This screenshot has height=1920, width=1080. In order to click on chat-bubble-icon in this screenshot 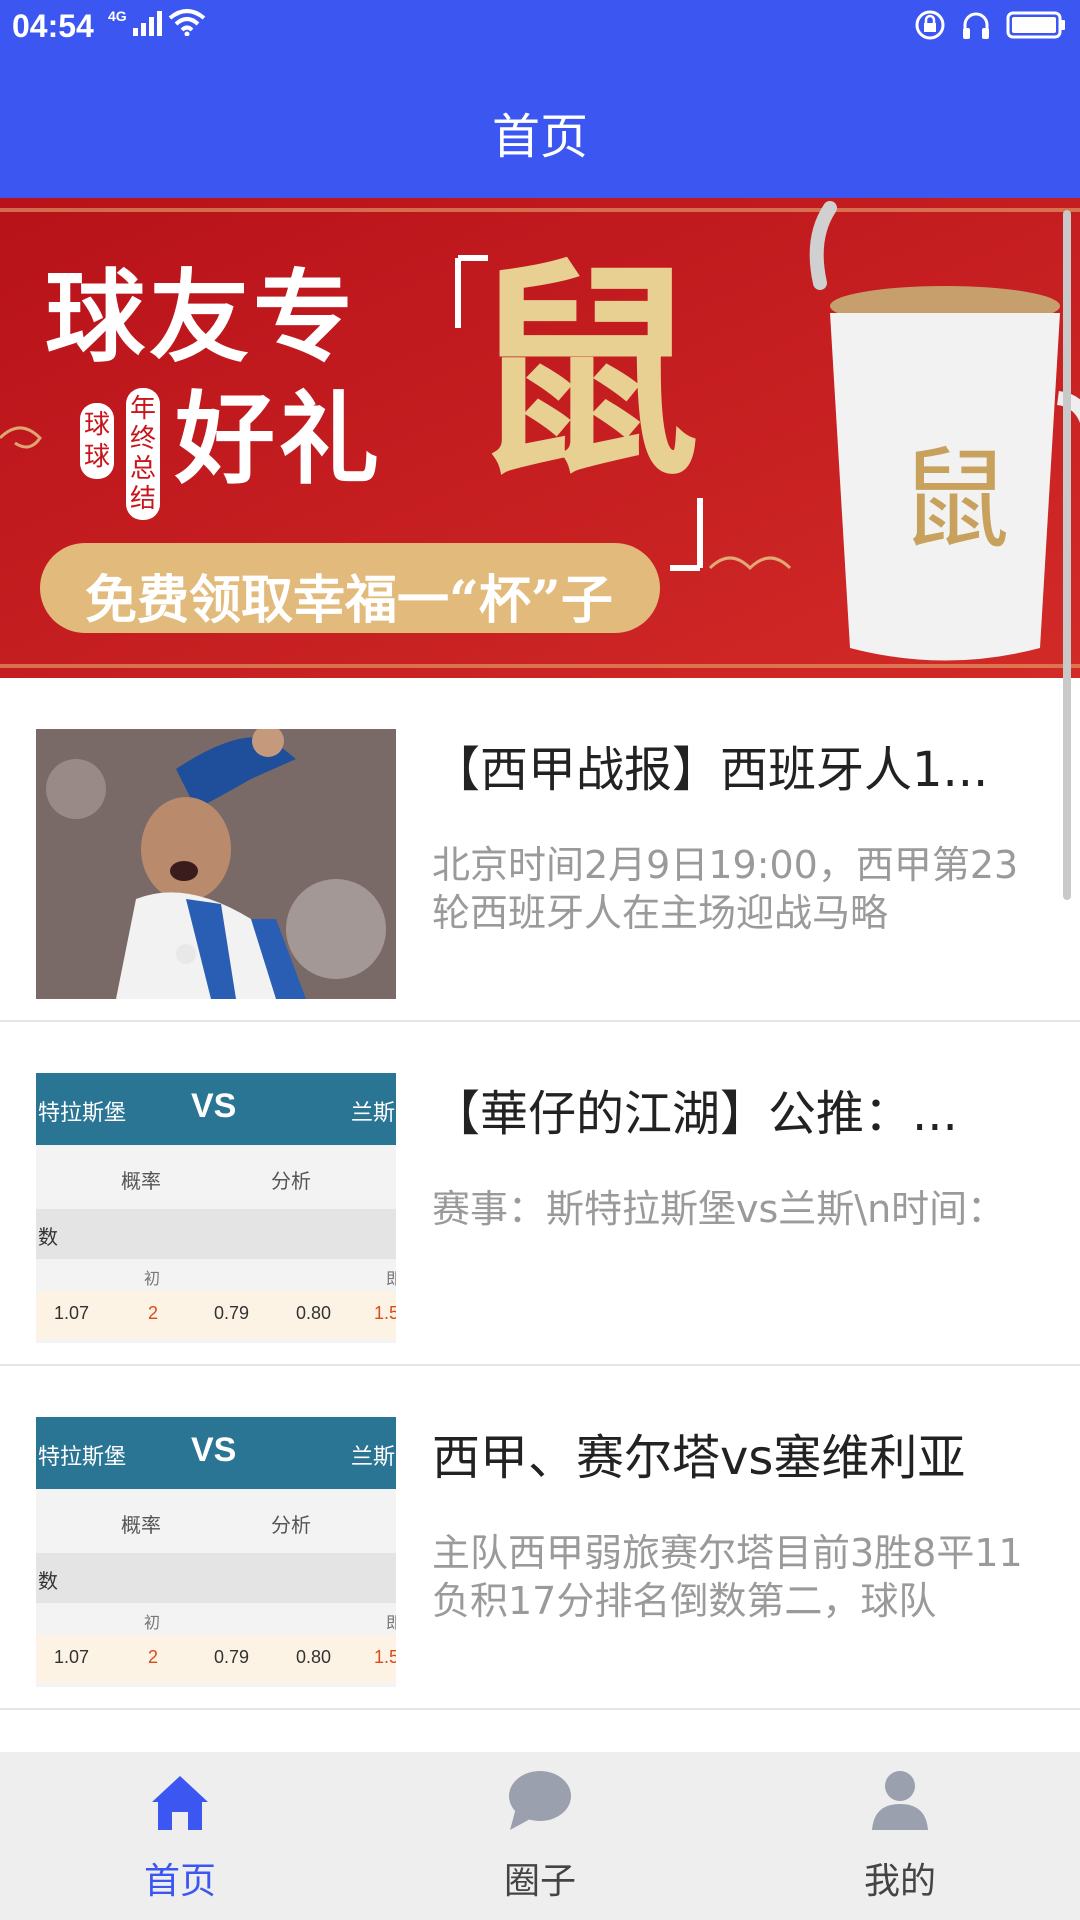, I will do `click(540, 1800)`.